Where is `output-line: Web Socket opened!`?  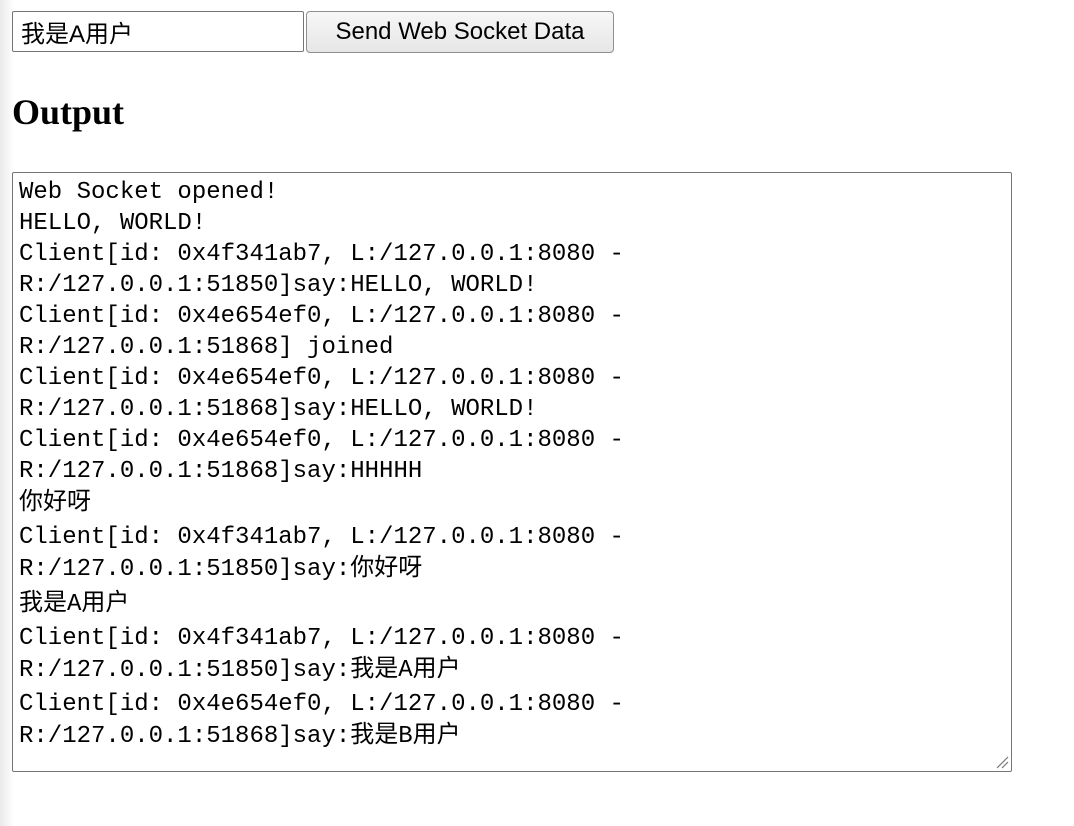
output-line: Web Socket opened! is located at coordinates (149, 192).